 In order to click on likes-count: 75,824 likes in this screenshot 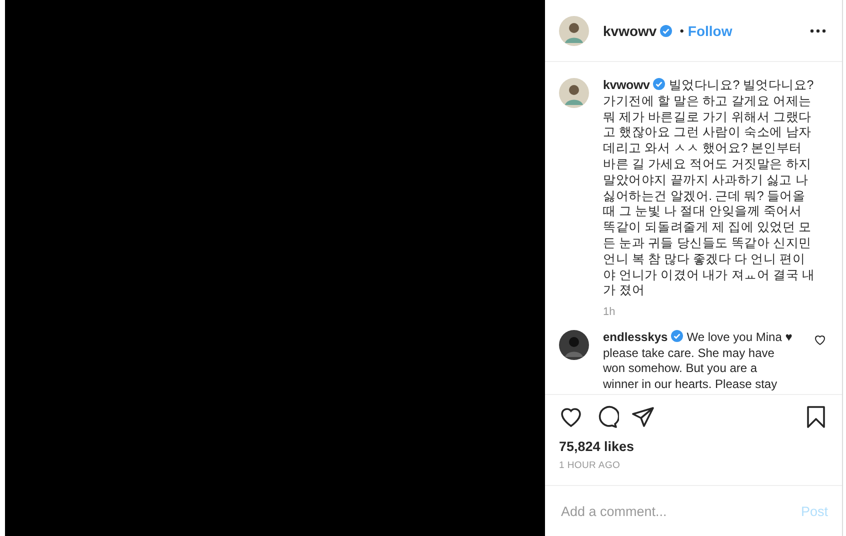, I will do `click(693, 443)`.